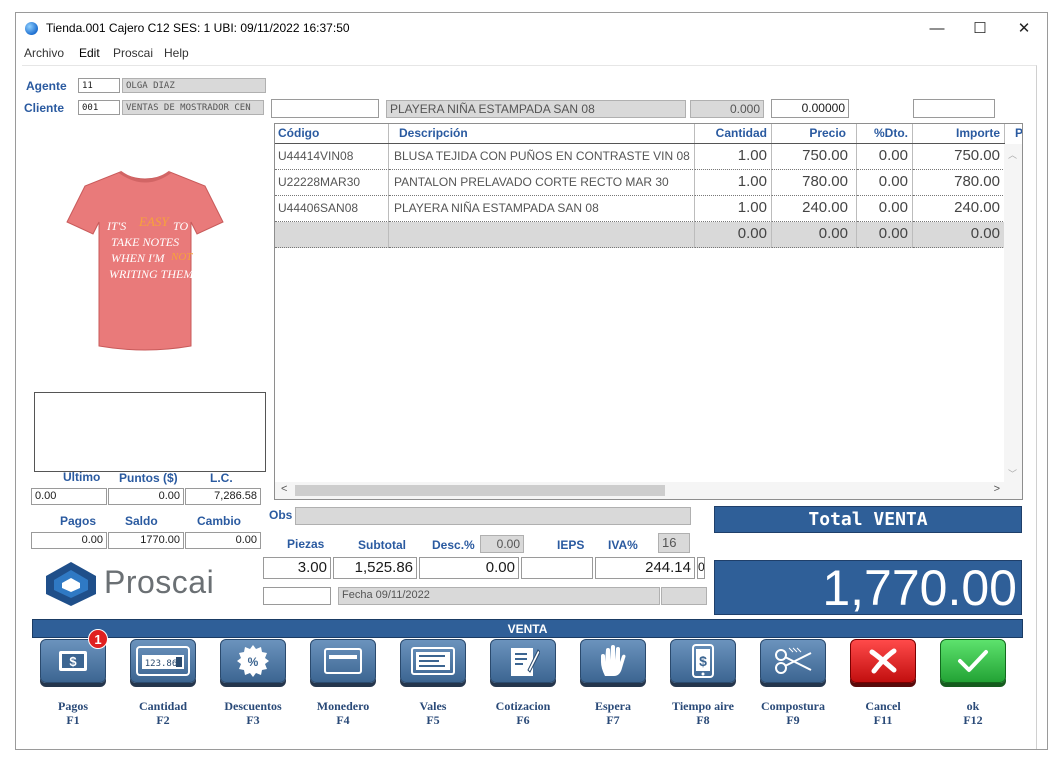 The width and height of the screenshot is (1058, 759). What do you see at coordinates (253, 661) in the screenshot?
I see `button-face: %` at bounding box center [253, 661].